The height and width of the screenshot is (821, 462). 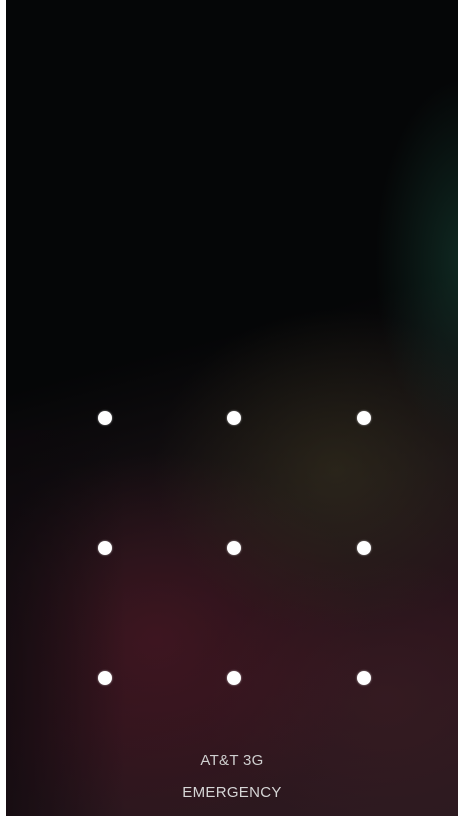 I want to click on emergency-button: EMERGENCY, so click(x=231, y=792).